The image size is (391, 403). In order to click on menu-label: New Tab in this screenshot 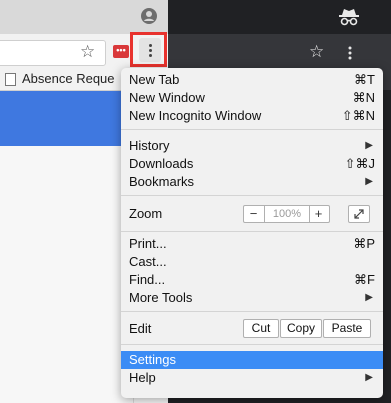, I will do `click(154, 79)`.